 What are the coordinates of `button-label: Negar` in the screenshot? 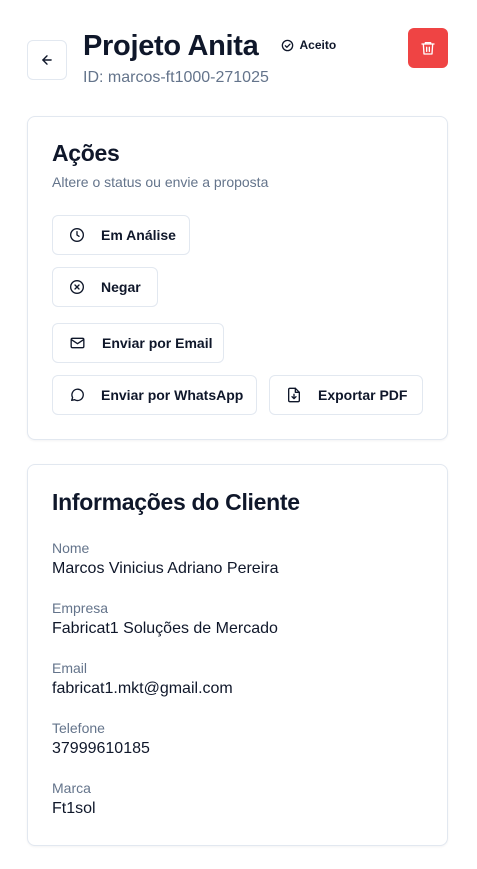 It's located at (121, 287).